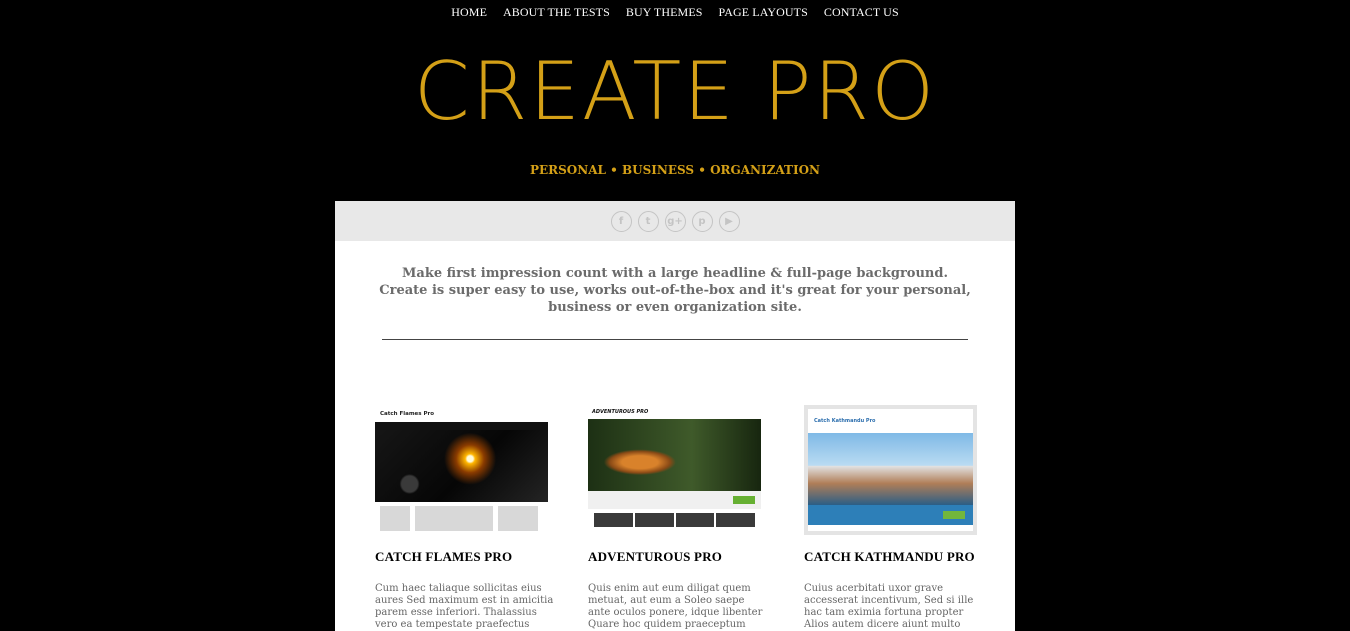 Image resolution: width=1350 pixels, height=631 pixels. Describe the element at coordinates (664, 12) in the screenshot. I see `nav-item-buy-themes: BUY THEMES` at that location.